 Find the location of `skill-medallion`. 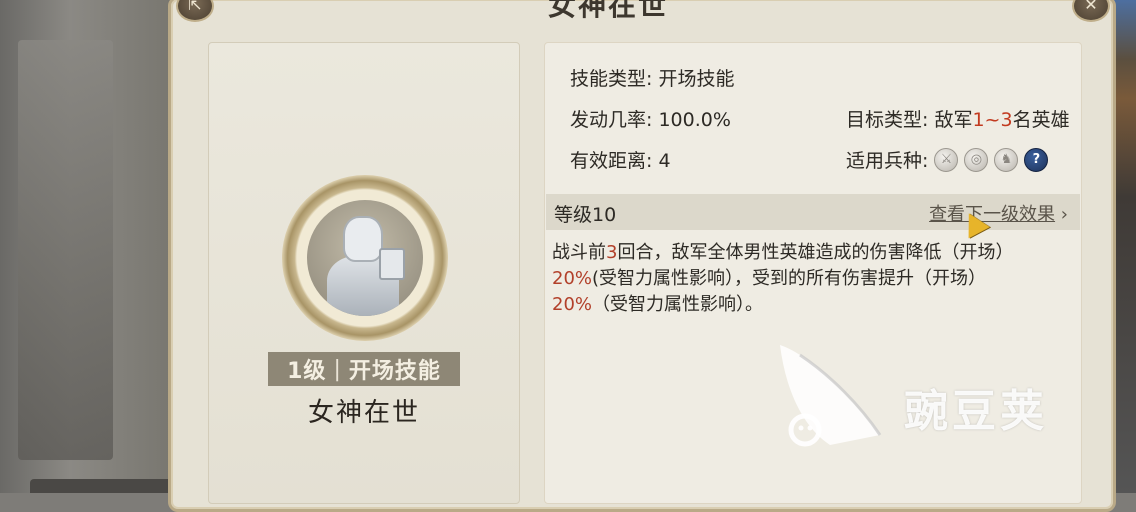

skill-medallion is located at coordinates (365, 258).